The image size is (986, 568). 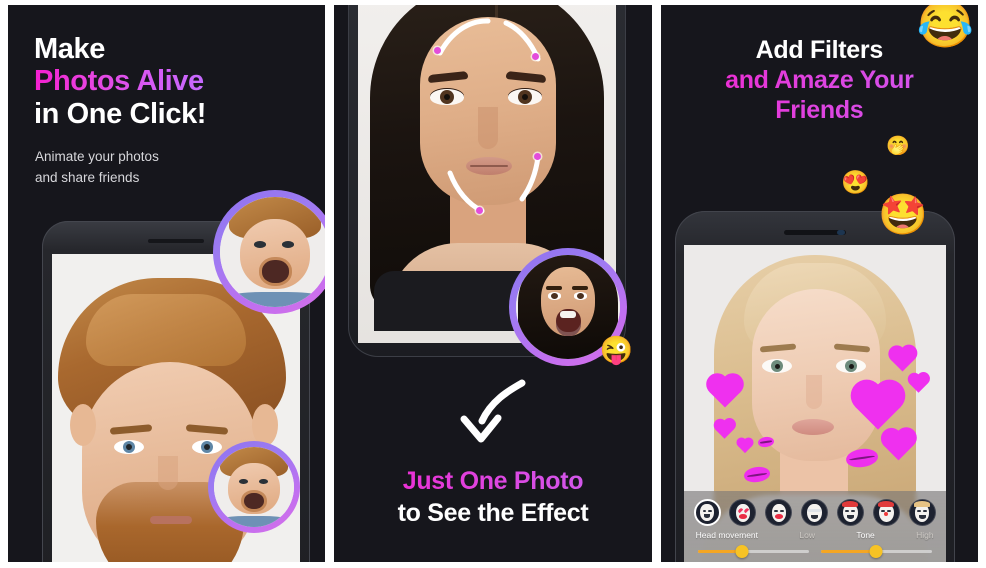 What do you see at coordinates (97, 156) in the screenshot?
I see `subtitle-line-1: Animate your photos` at bounding box center [97, 156].